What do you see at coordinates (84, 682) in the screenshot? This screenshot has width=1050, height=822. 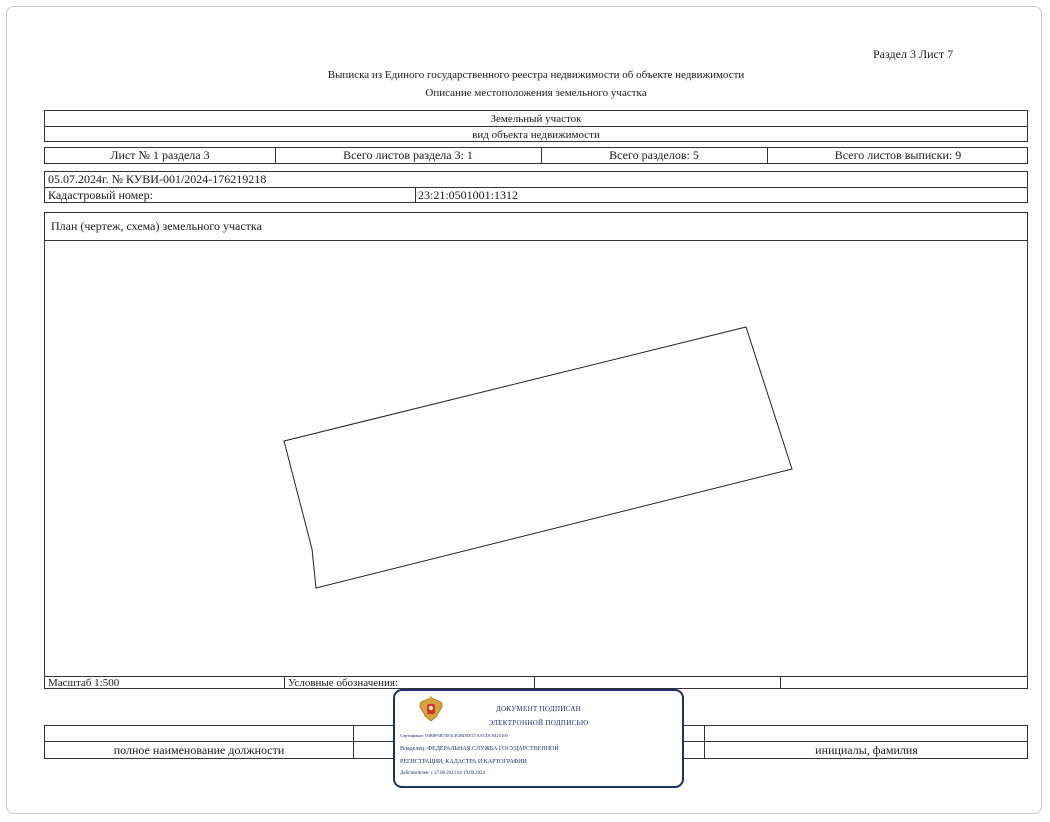 I see `scale-label: Масштаб 1:500` at bounding box center [84, 682].